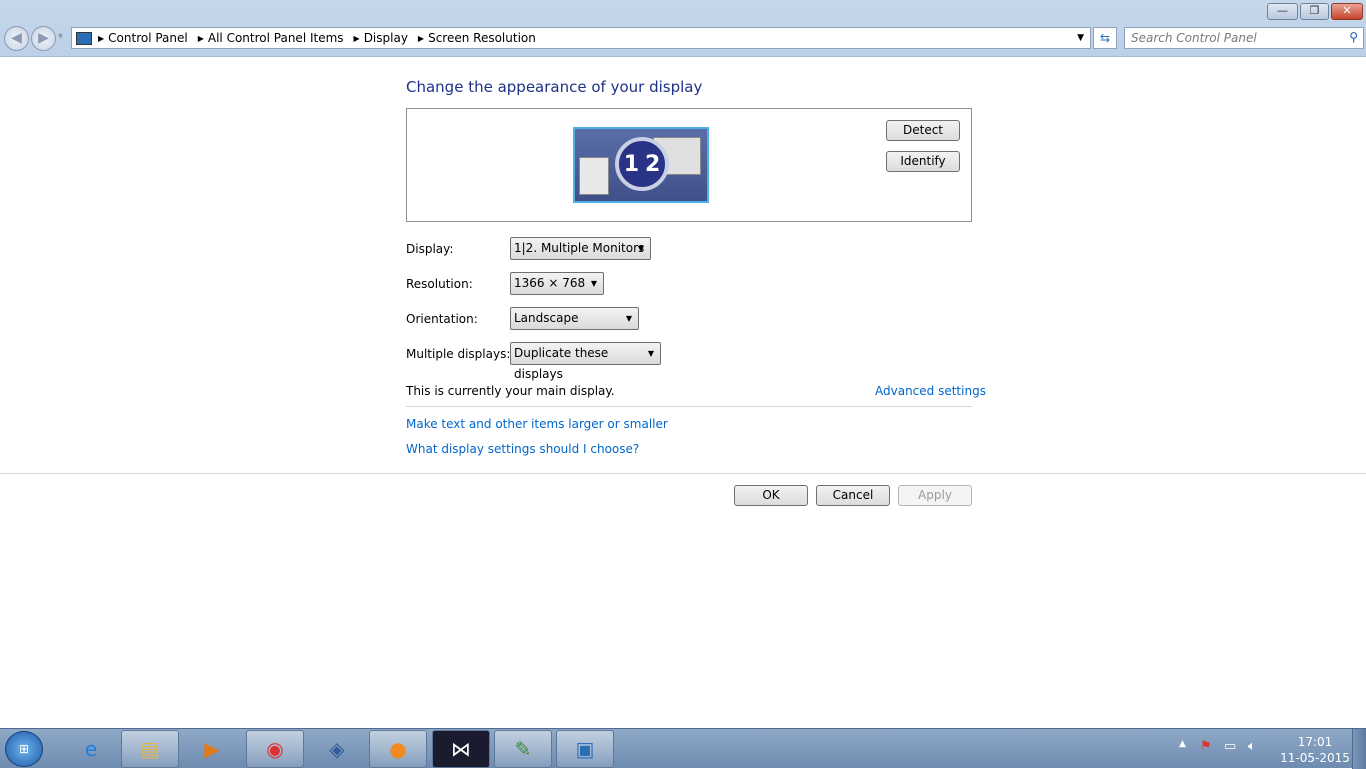 The image size is (1366, 769). What do you see at coordinates (641, 165) in the screenshot?
I see `monitor-preview: 12` at bounding box center [641, 165].